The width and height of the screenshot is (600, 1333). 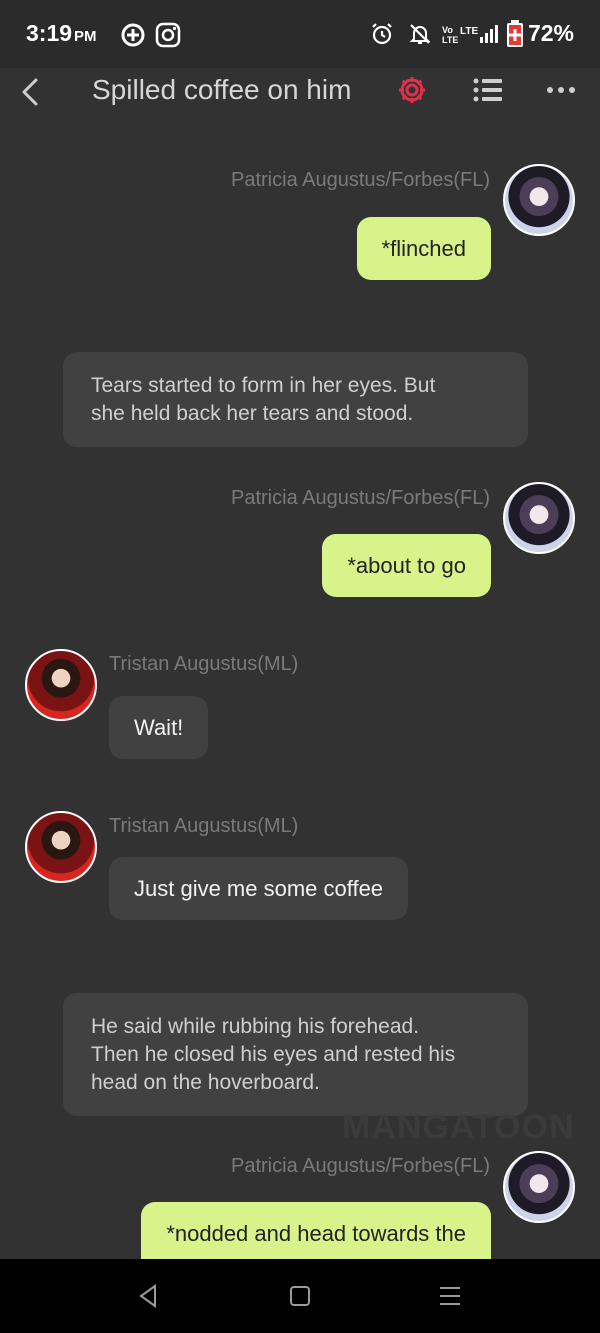 I want to click on gear-icon, so click(x=412, y=90).